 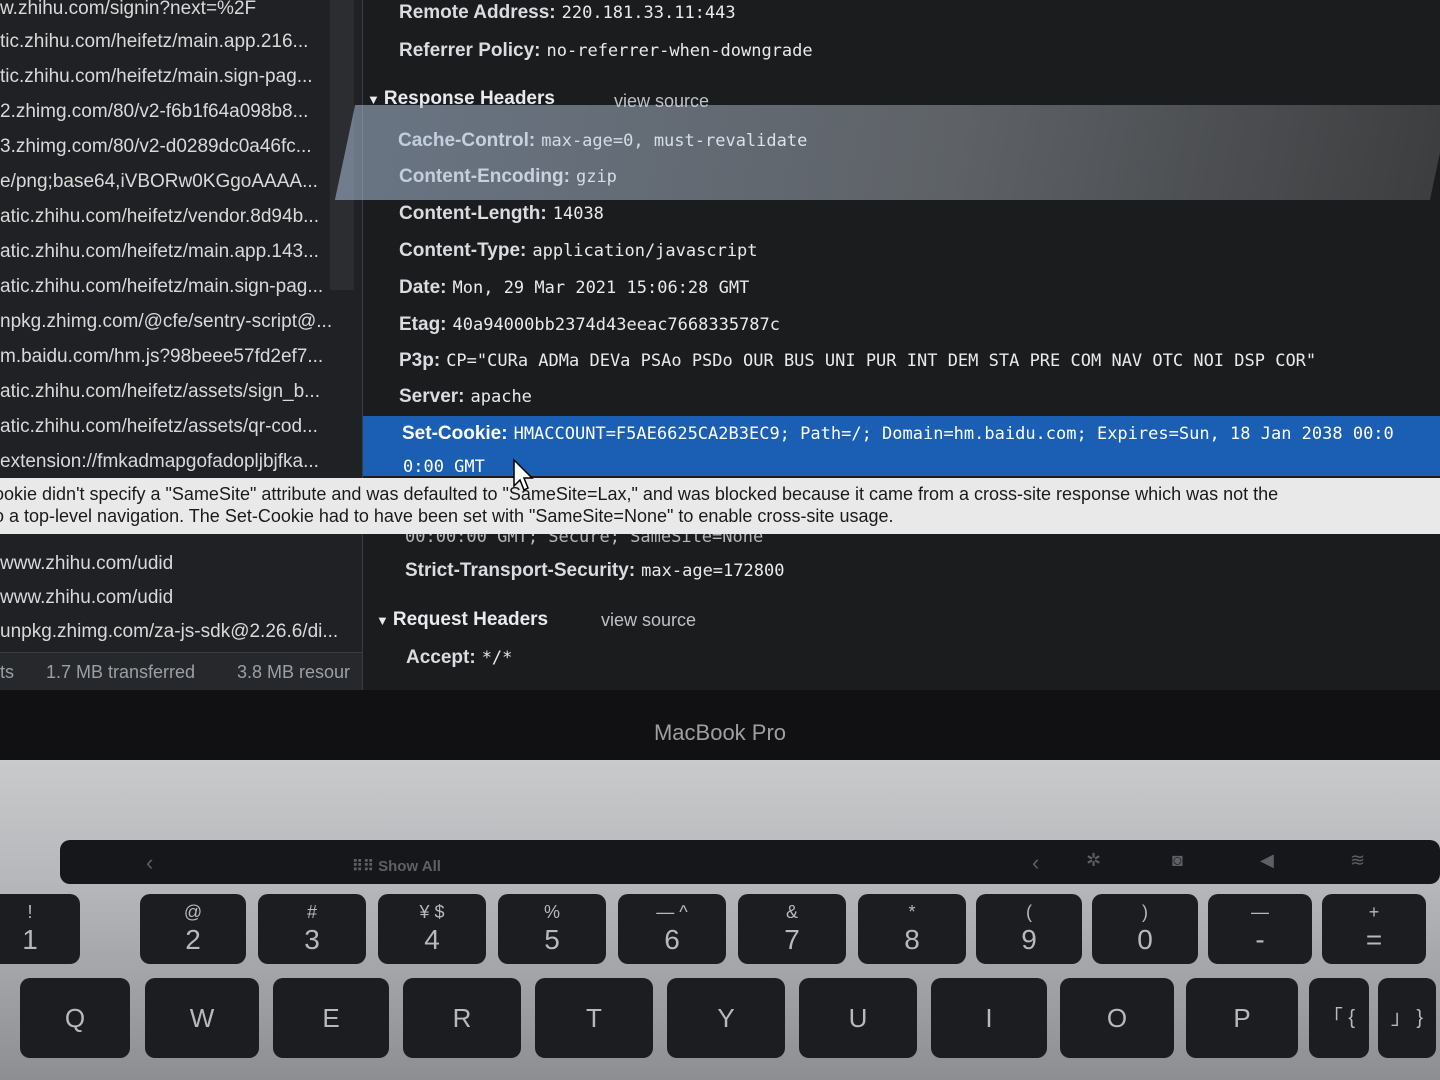 I want to click on key-left-bracket: 「 {, so click(x=1339, y=1018).